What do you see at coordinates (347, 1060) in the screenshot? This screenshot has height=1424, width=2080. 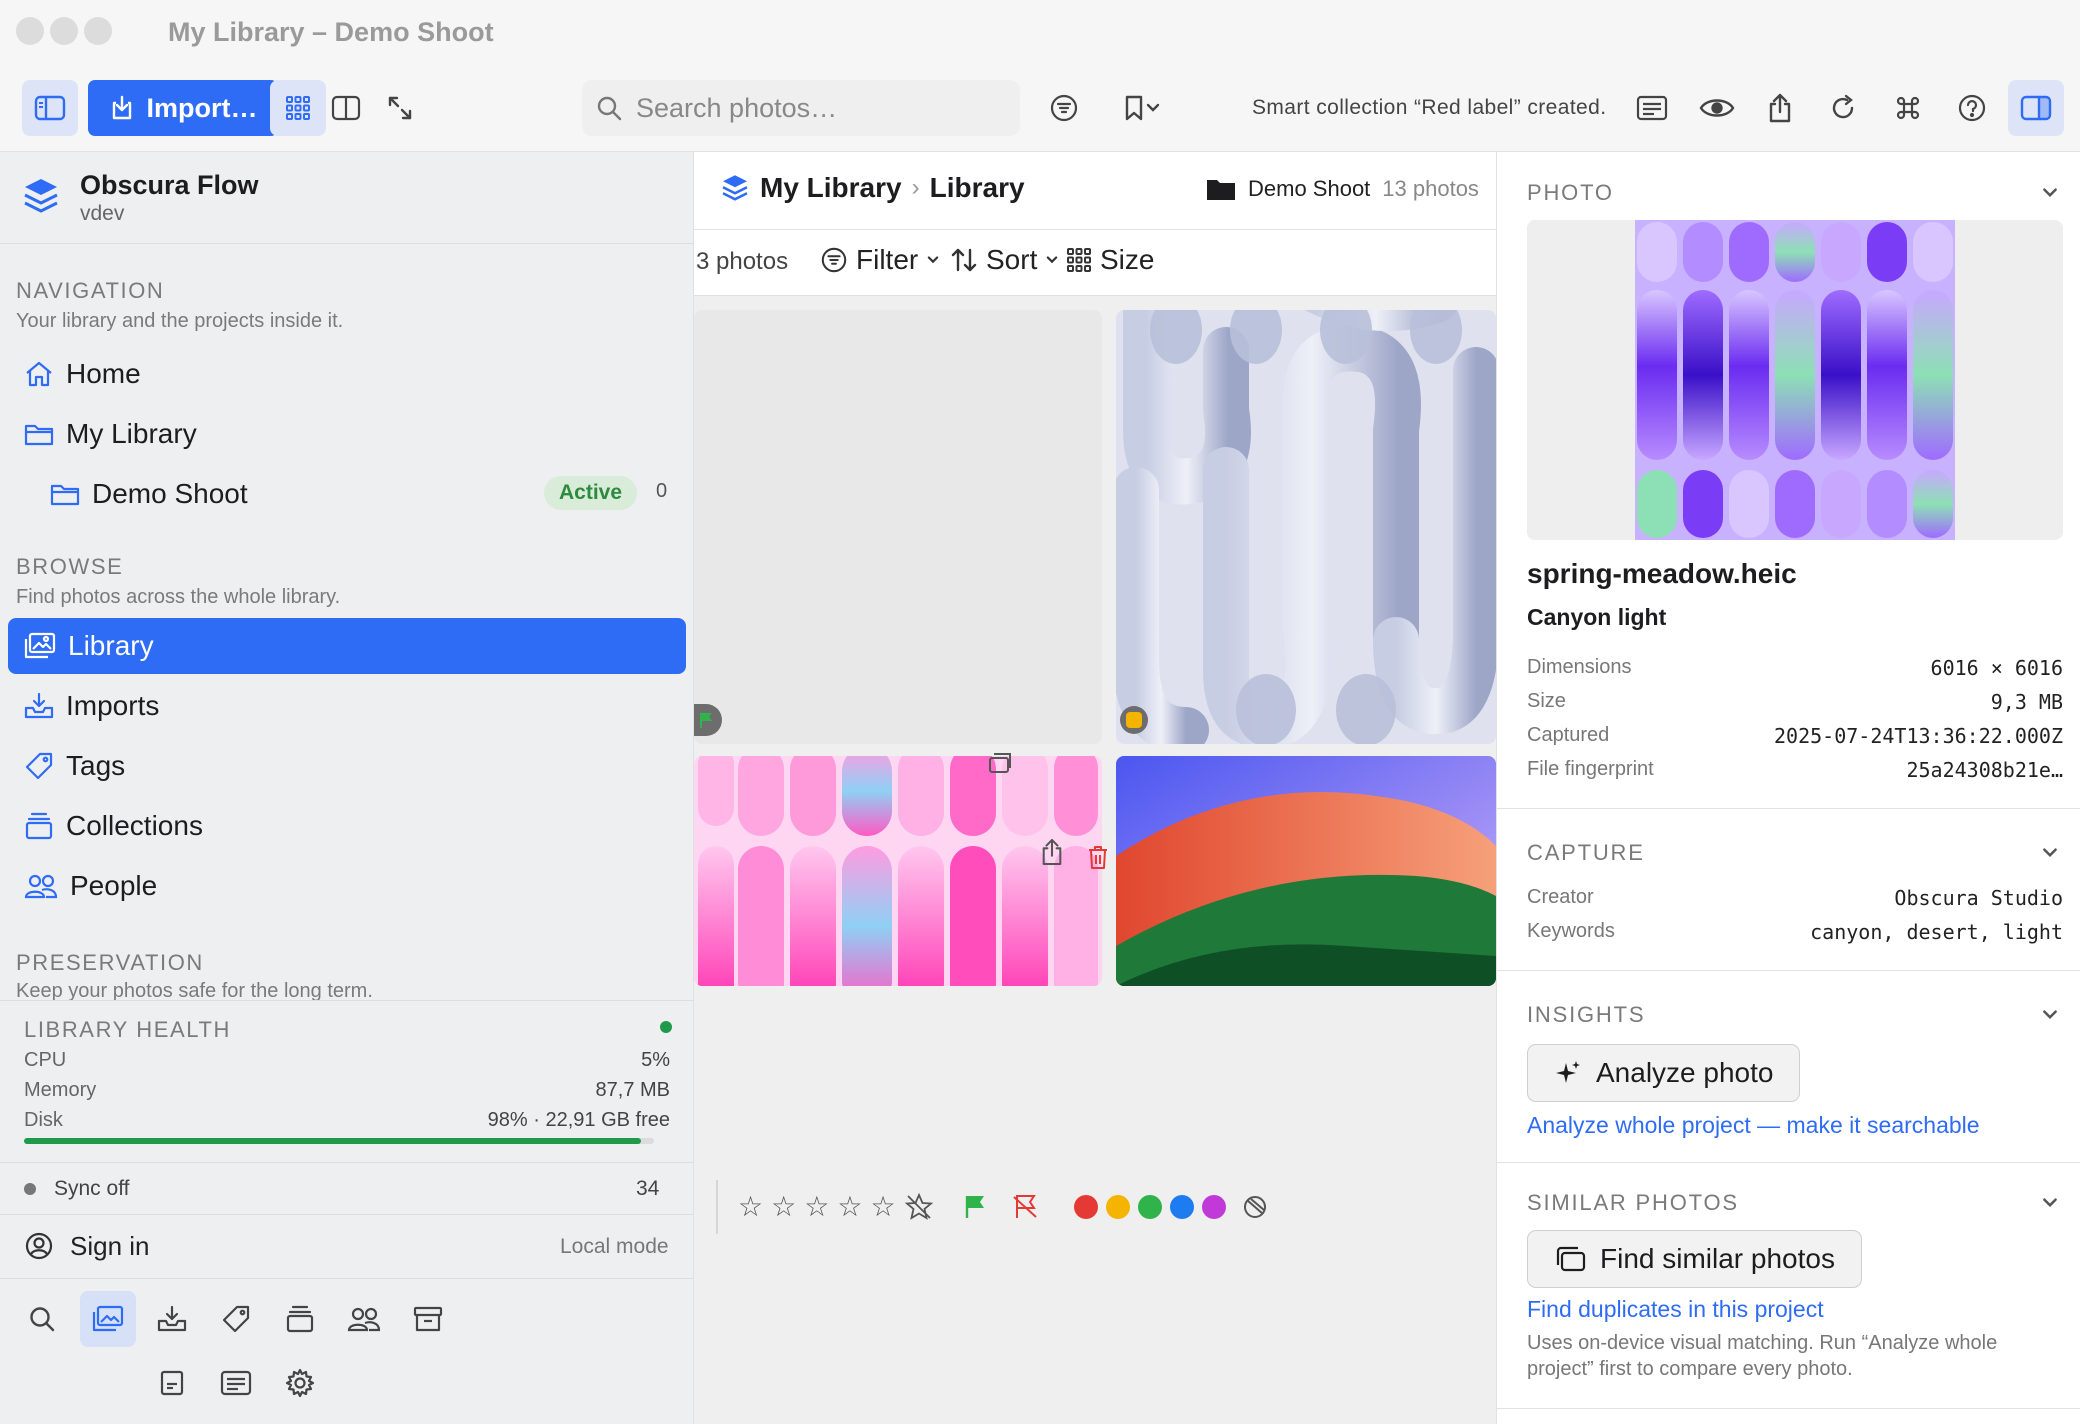 I see `cpu-row: CPU 5%` at bounding box center [347, 1060].